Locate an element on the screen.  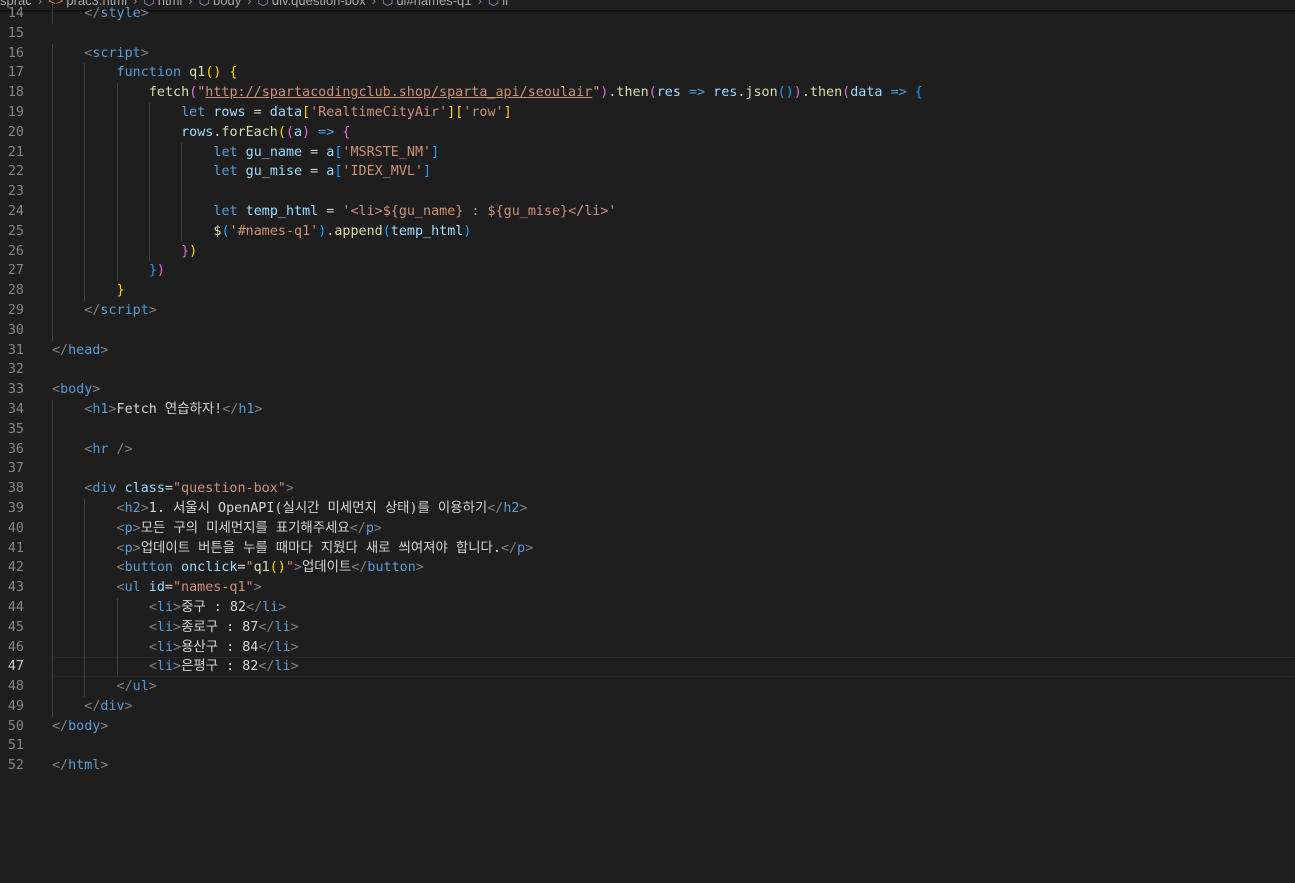
code-content: }) is located at coordinates (189, 252).